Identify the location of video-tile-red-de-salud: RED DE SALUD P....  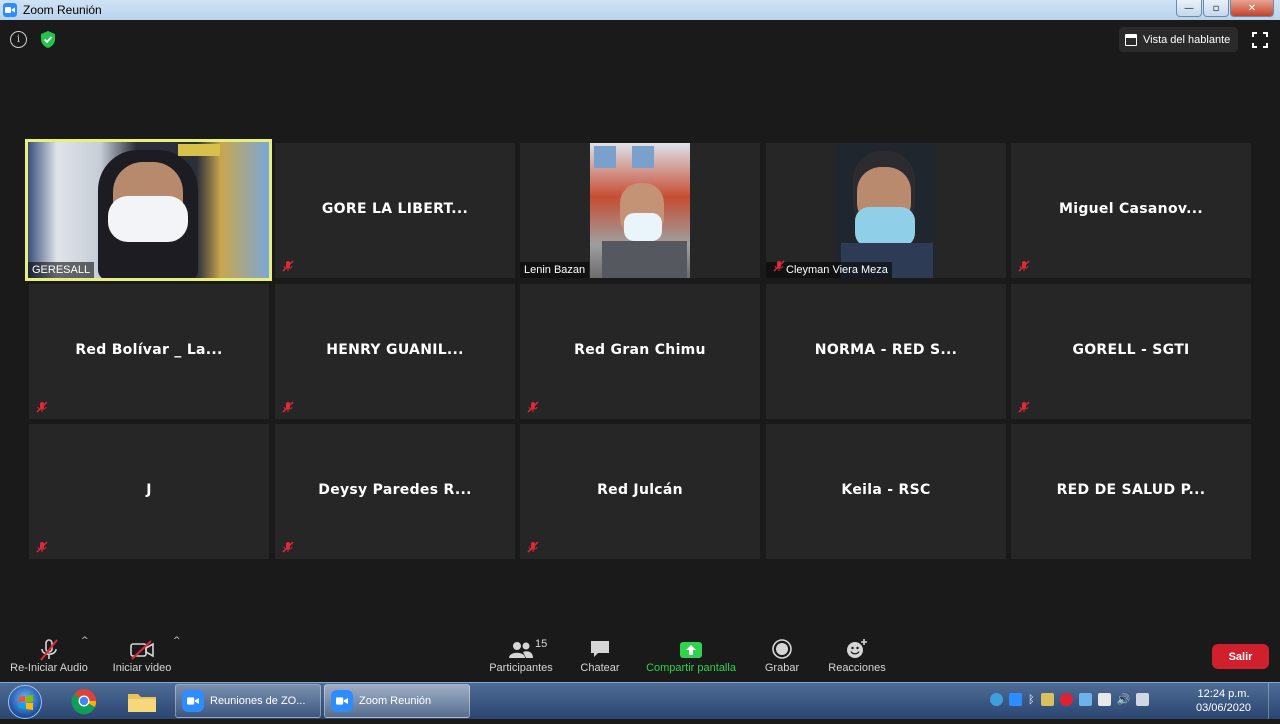
(1131, 491).